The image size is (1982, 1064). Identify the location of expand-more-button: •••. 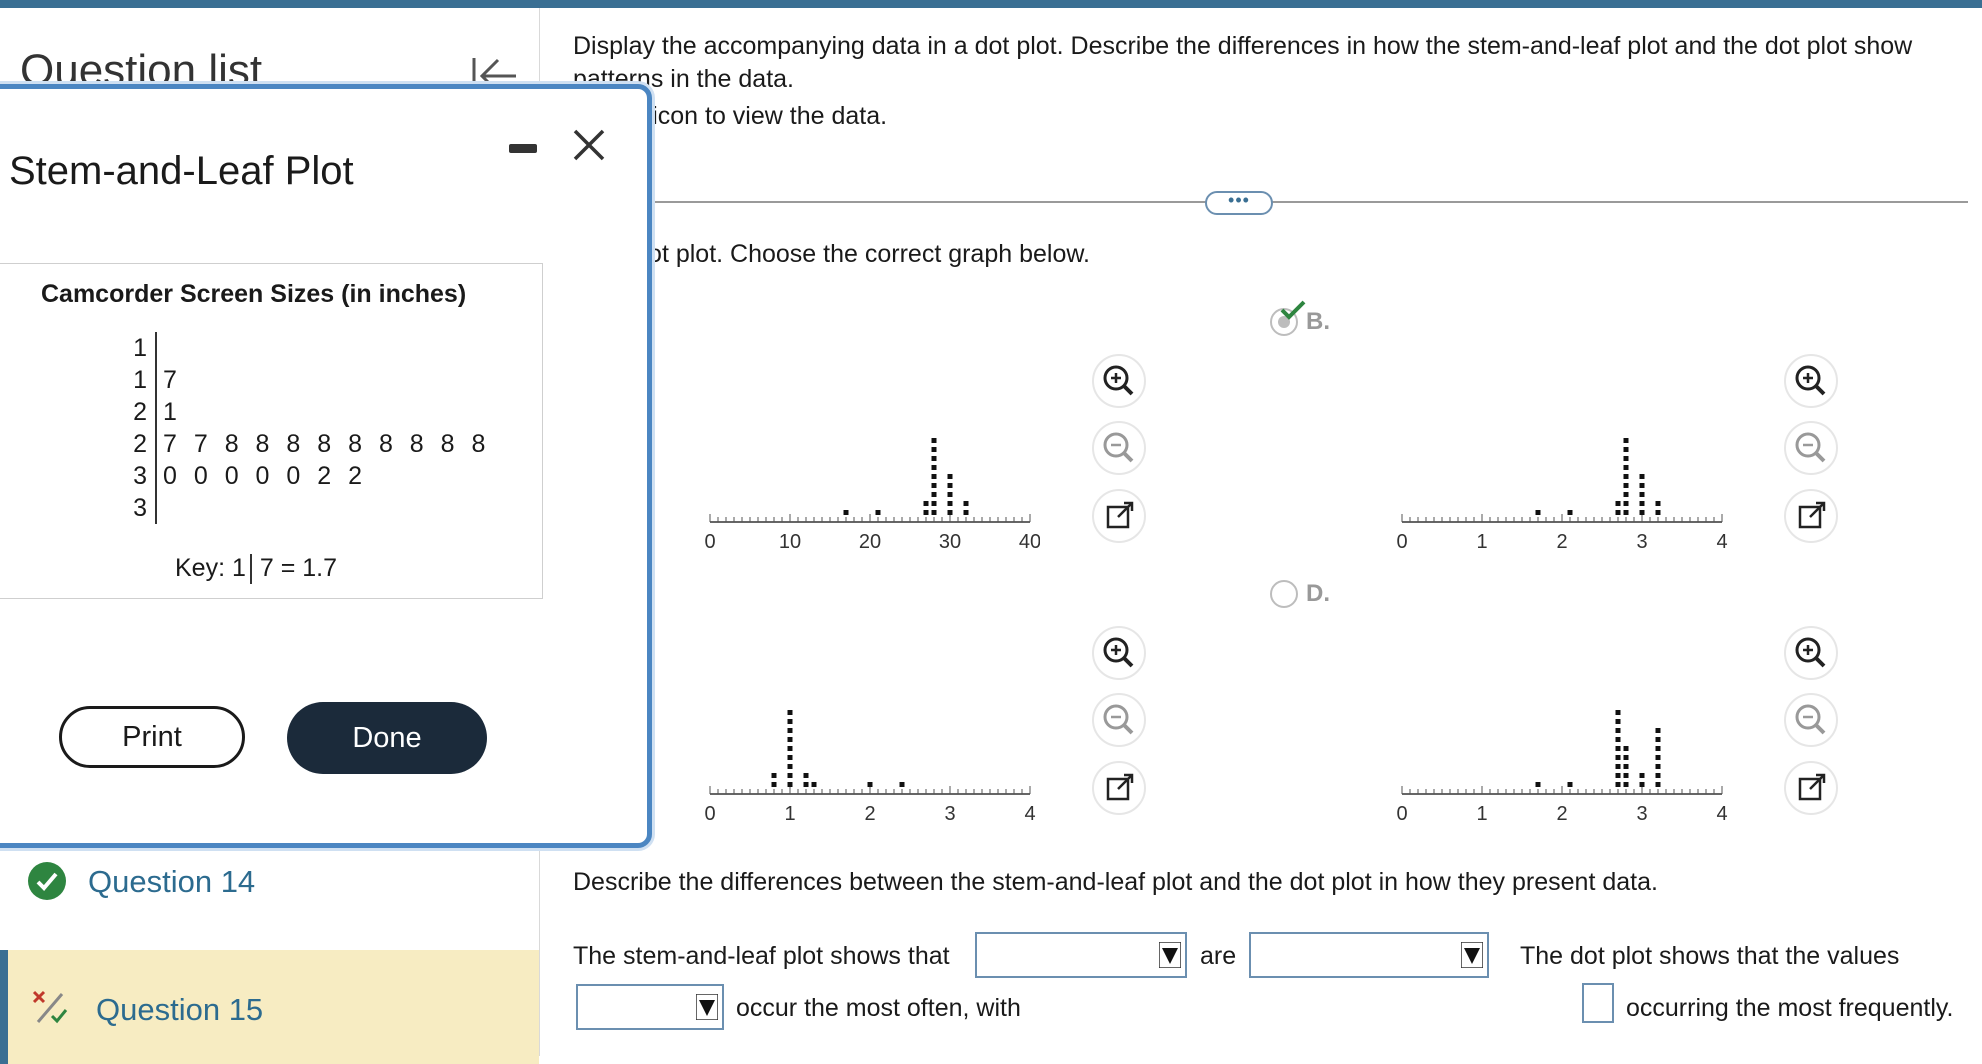
(1239, 203).